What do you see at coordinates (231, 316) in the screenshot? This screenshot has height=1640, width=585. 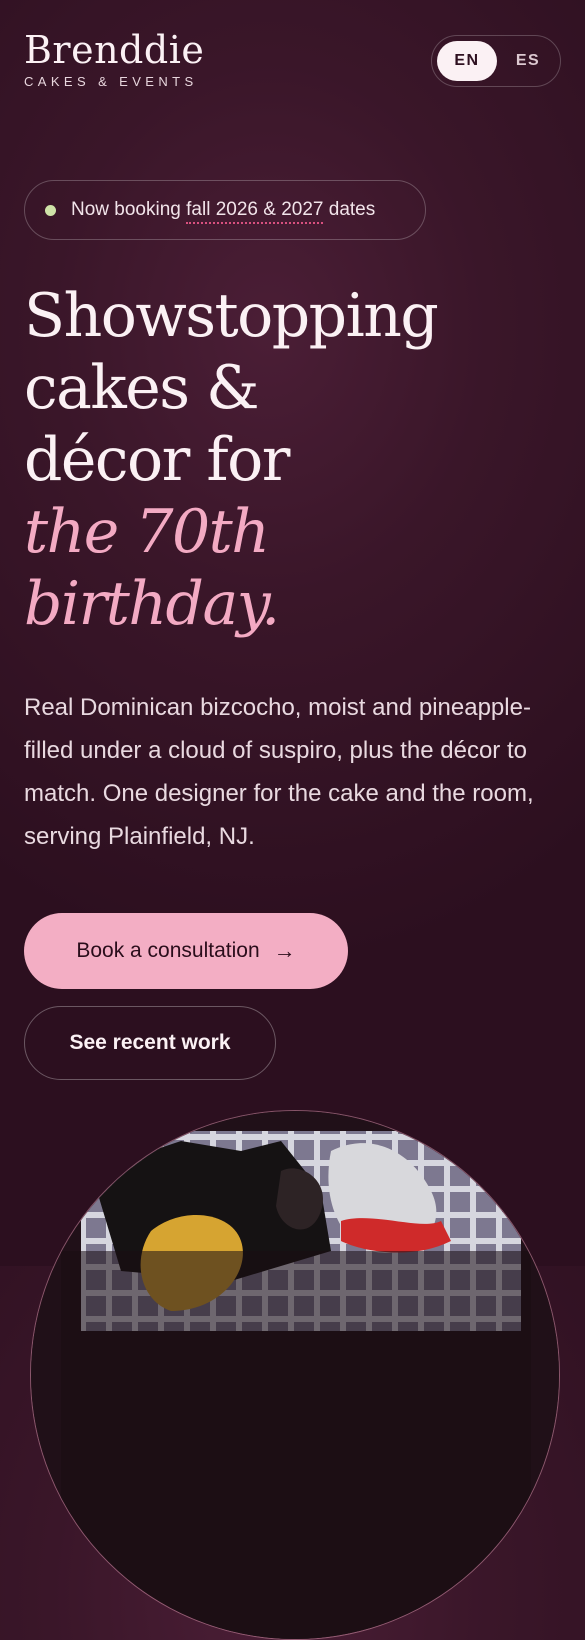 I see `headline-line-1: Showstopping` at bounding box center [231, 316].